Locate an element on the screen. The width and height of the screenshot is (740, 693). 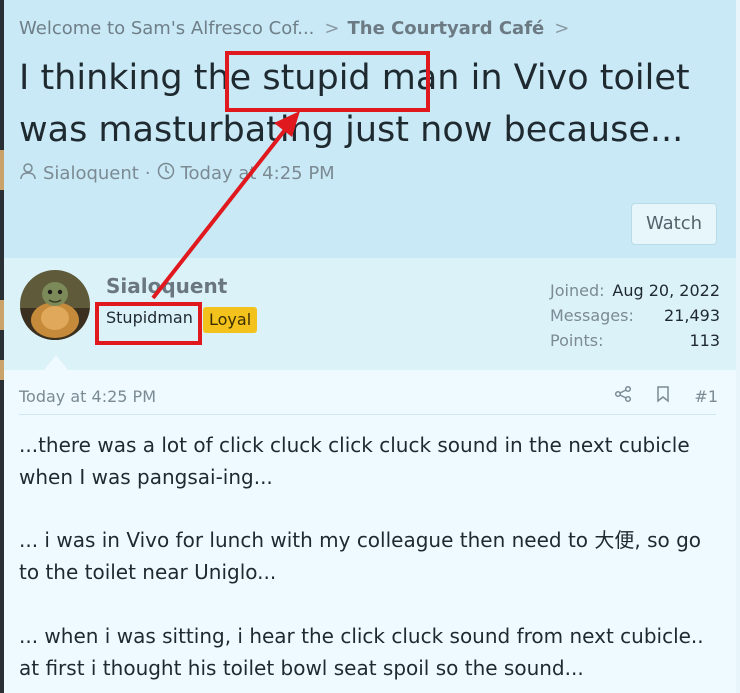
watch-button: Watch is located at coordinates (674, 224).